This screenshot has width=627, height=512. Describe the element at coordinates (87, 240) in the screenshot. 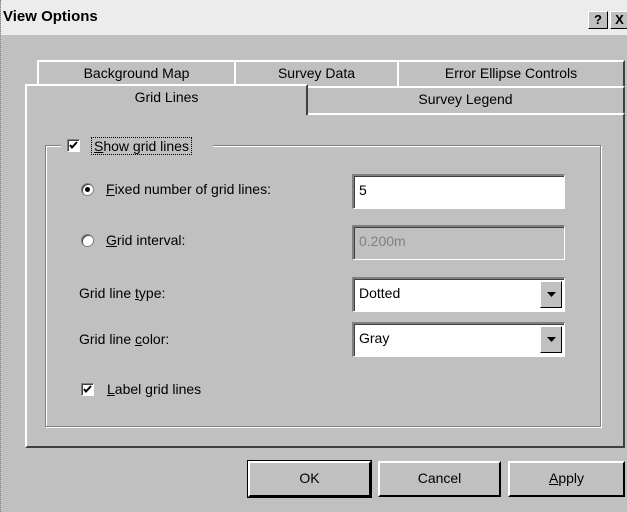

I see `grid-interval-radio` at that location.